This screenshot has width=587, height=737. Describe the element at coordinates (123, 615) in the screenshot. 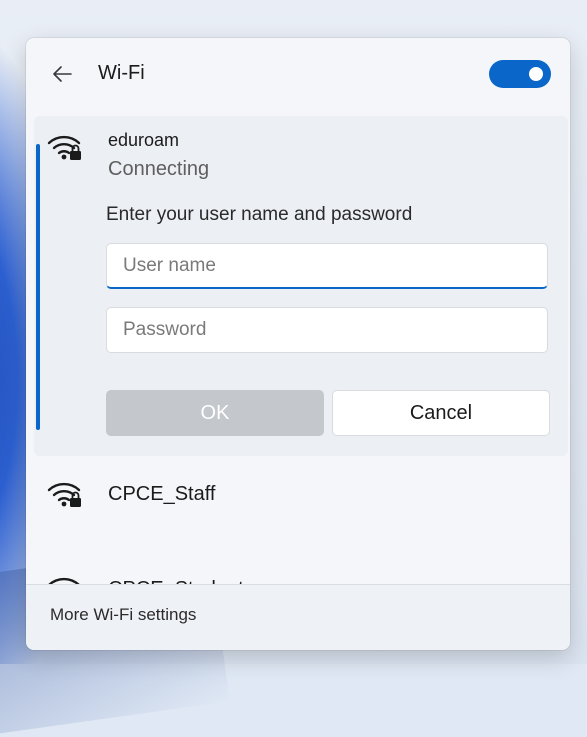

I see `more-wifi-settings-link: More Wi-Fi settings` at that location.